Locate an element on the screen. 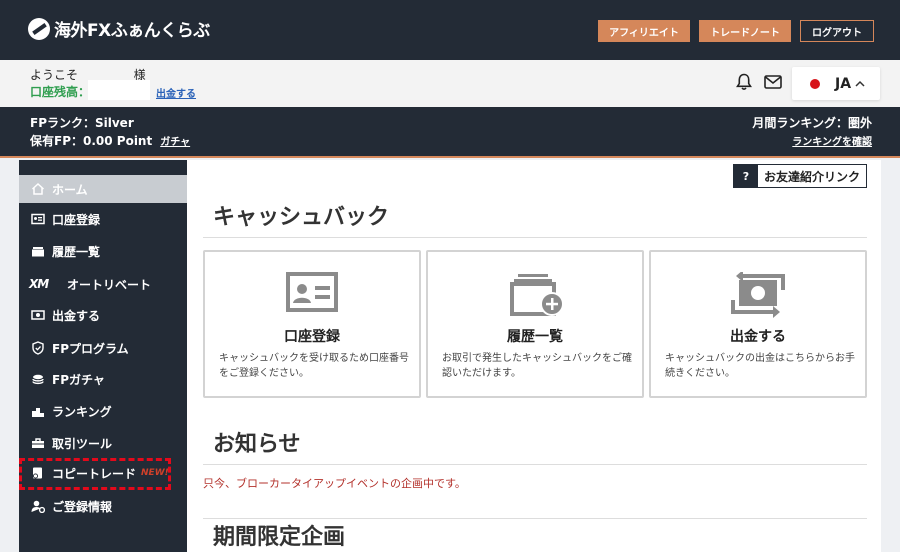  news-title: お知らせ is located at coordinates (257, 444).